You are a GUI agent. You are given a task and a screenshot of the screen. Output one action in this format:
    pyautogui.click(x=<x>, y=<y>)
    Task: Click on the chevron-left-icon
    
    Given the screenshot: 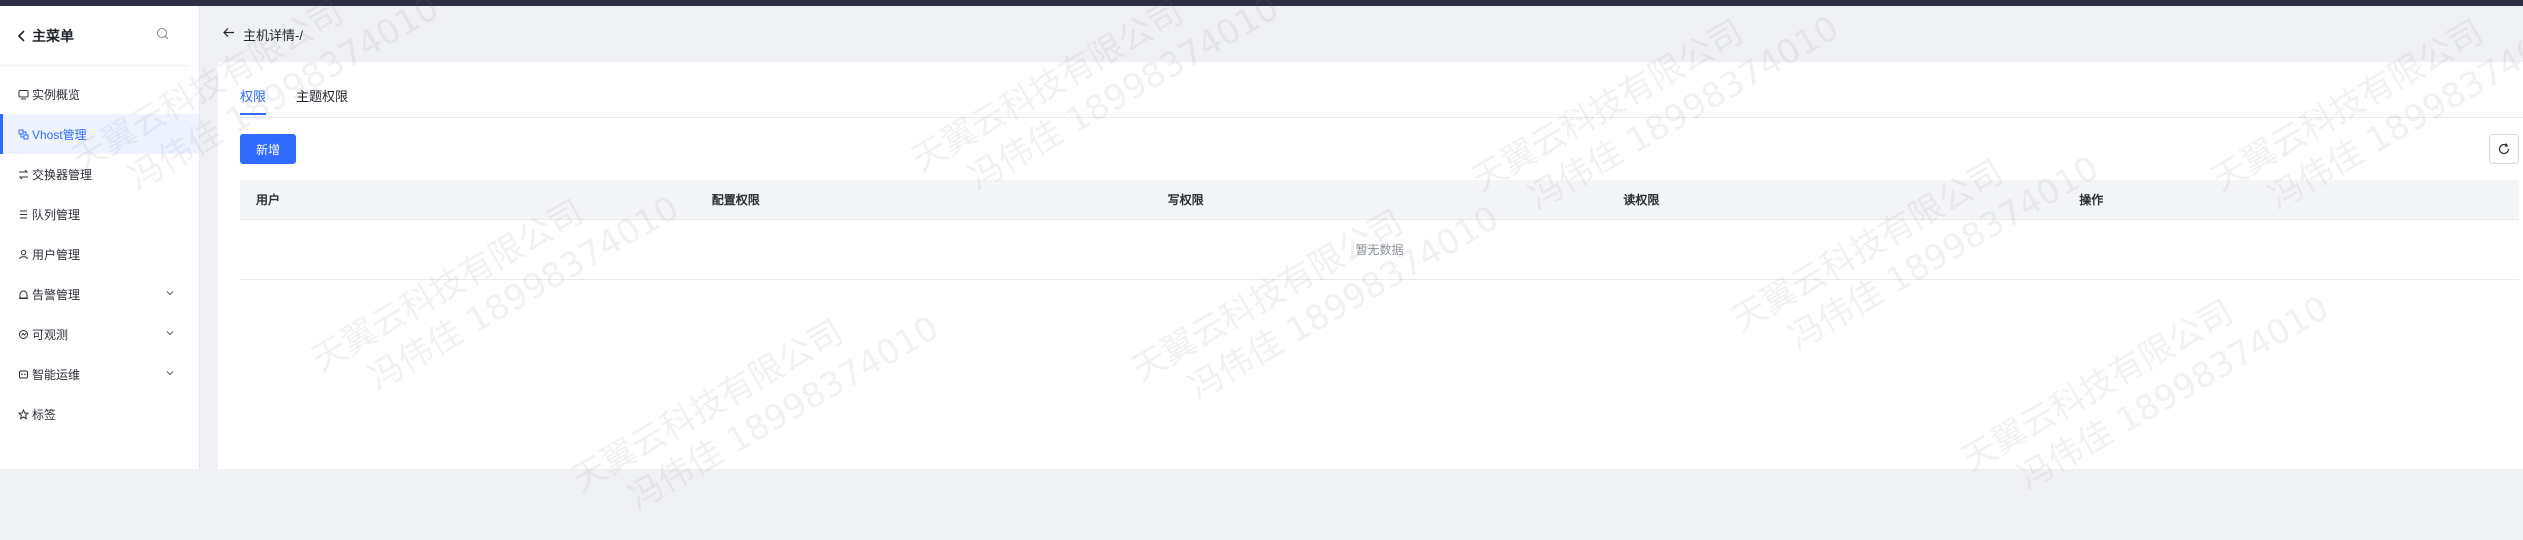 What is the action you would take?
    pyautogui.click(x=21, y=35)
    